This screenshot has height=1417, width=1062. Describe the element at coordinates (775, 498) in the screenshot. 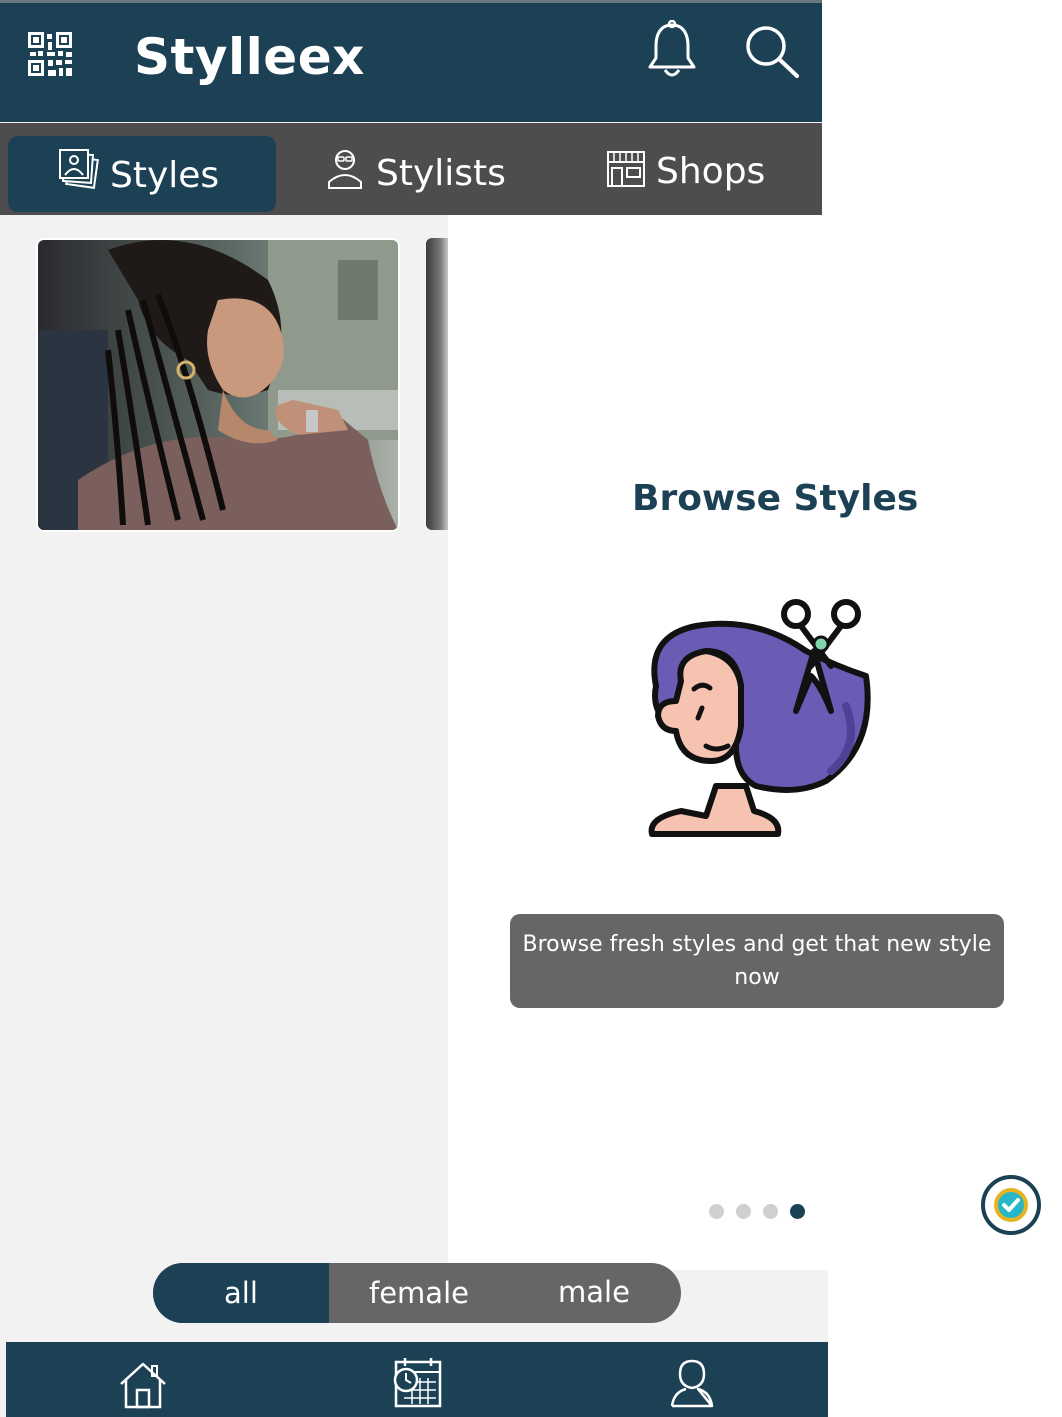

I see `onboarding-title: Browse Styles` at that location.